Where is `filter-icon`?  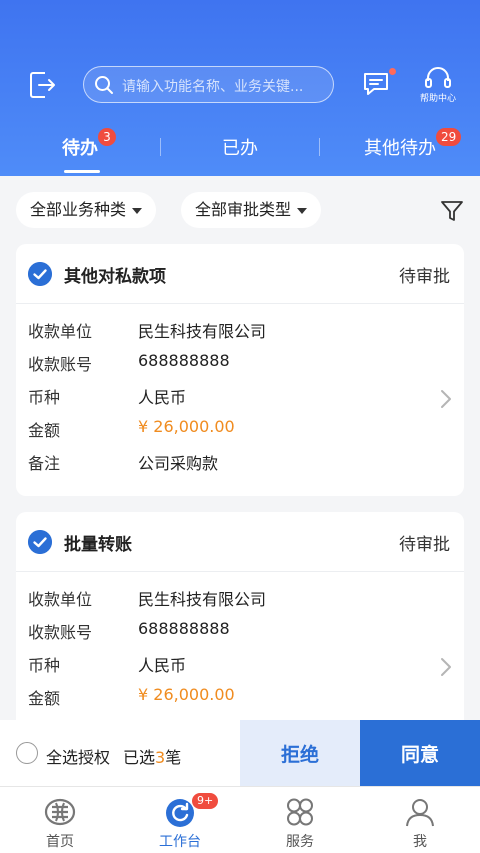
filter-icon is located at coordinates (452, 211).